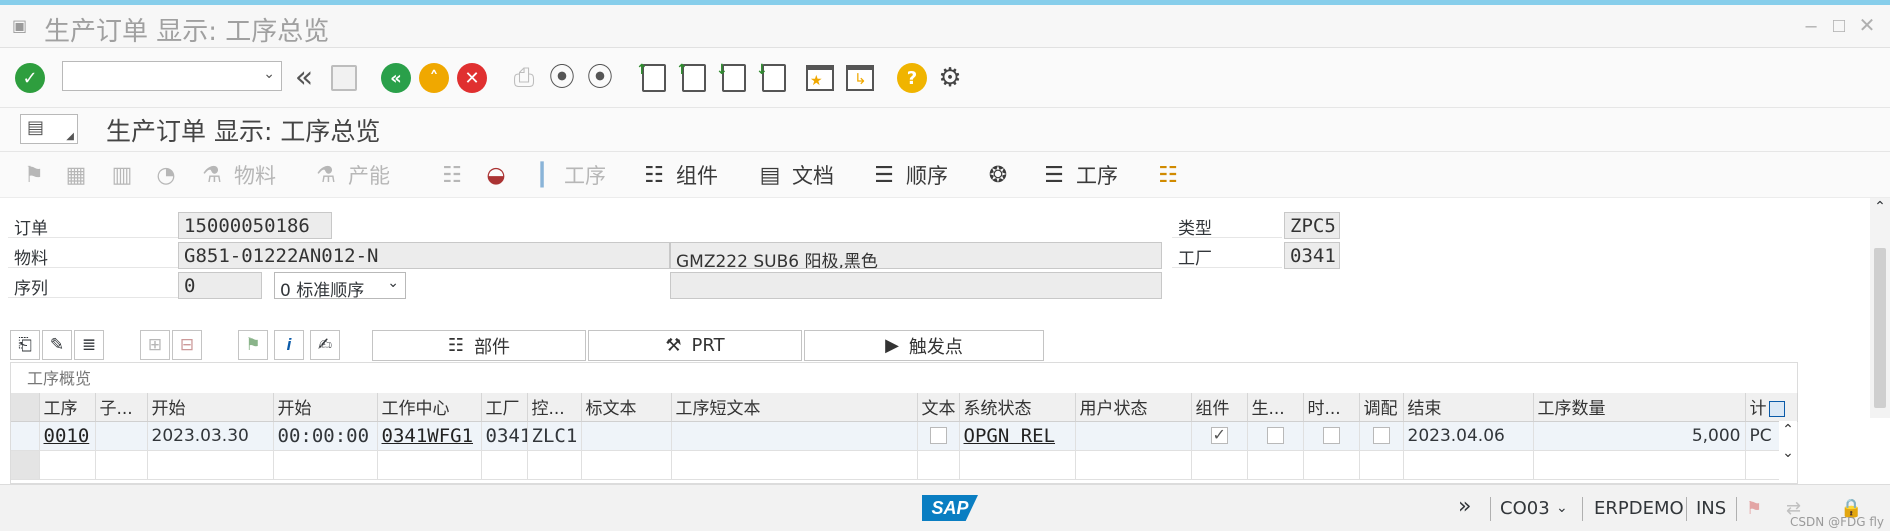  I want to click on material-description-field: GMZ222 SUB6 阳极,黑色, so click(916, 255).